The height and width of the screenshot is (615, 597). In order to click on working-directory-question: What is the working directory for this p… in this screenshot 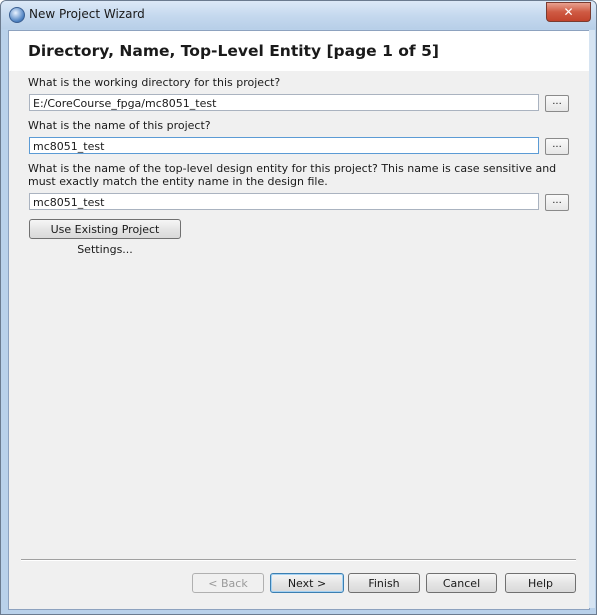, I will do `click(154, 82)`.